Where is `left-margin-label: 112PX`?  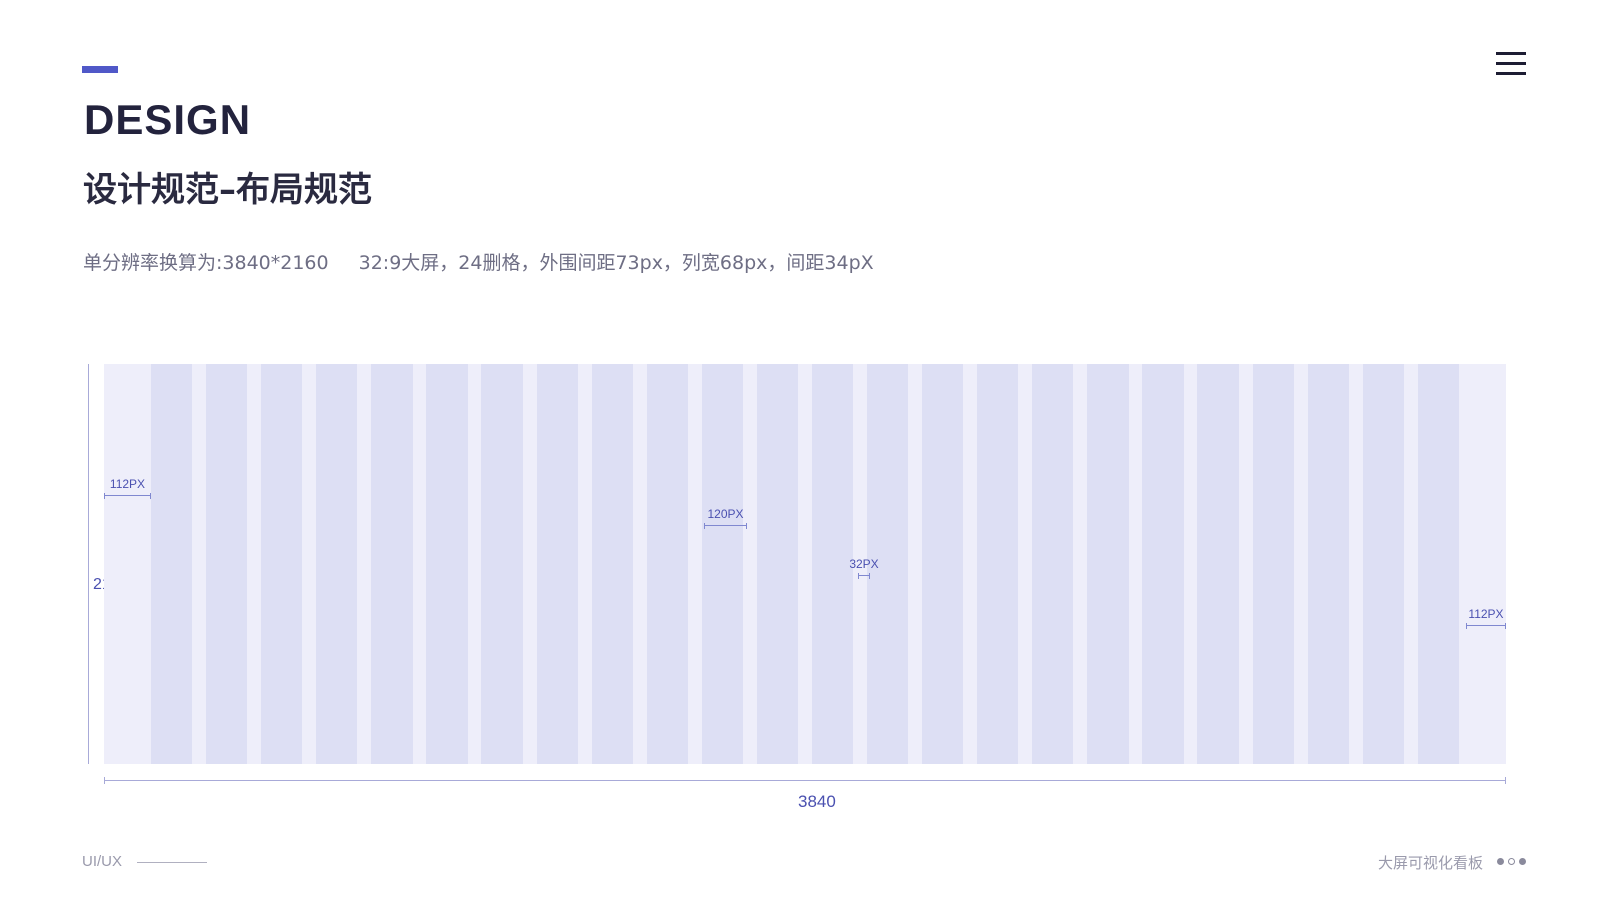
left-margin-label: 112PX is located at coordinates (127, 484).